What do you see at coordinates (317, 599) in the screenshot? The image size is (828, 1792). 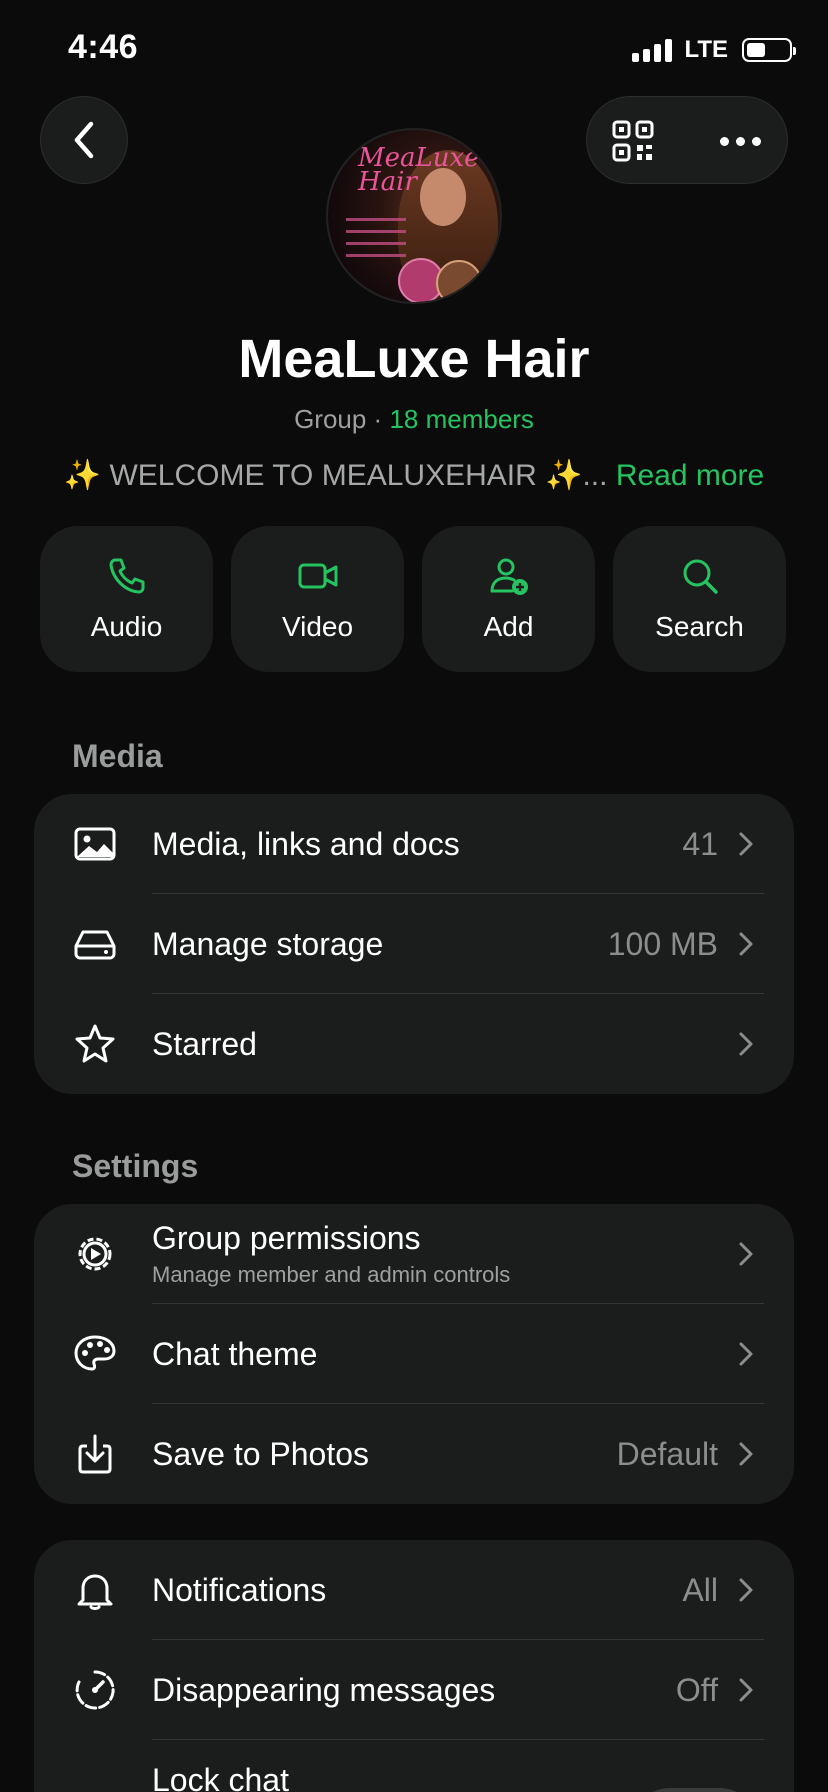 I see `video-call-button: Video` at bounding box center [317, 599].